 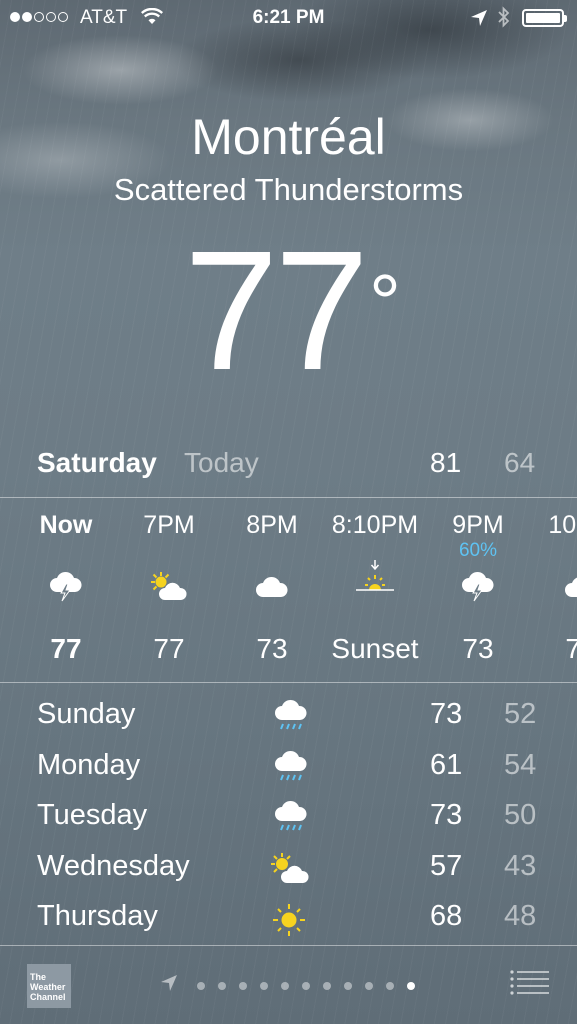 I want to click on sun-icon, so click(x=290, y=920).